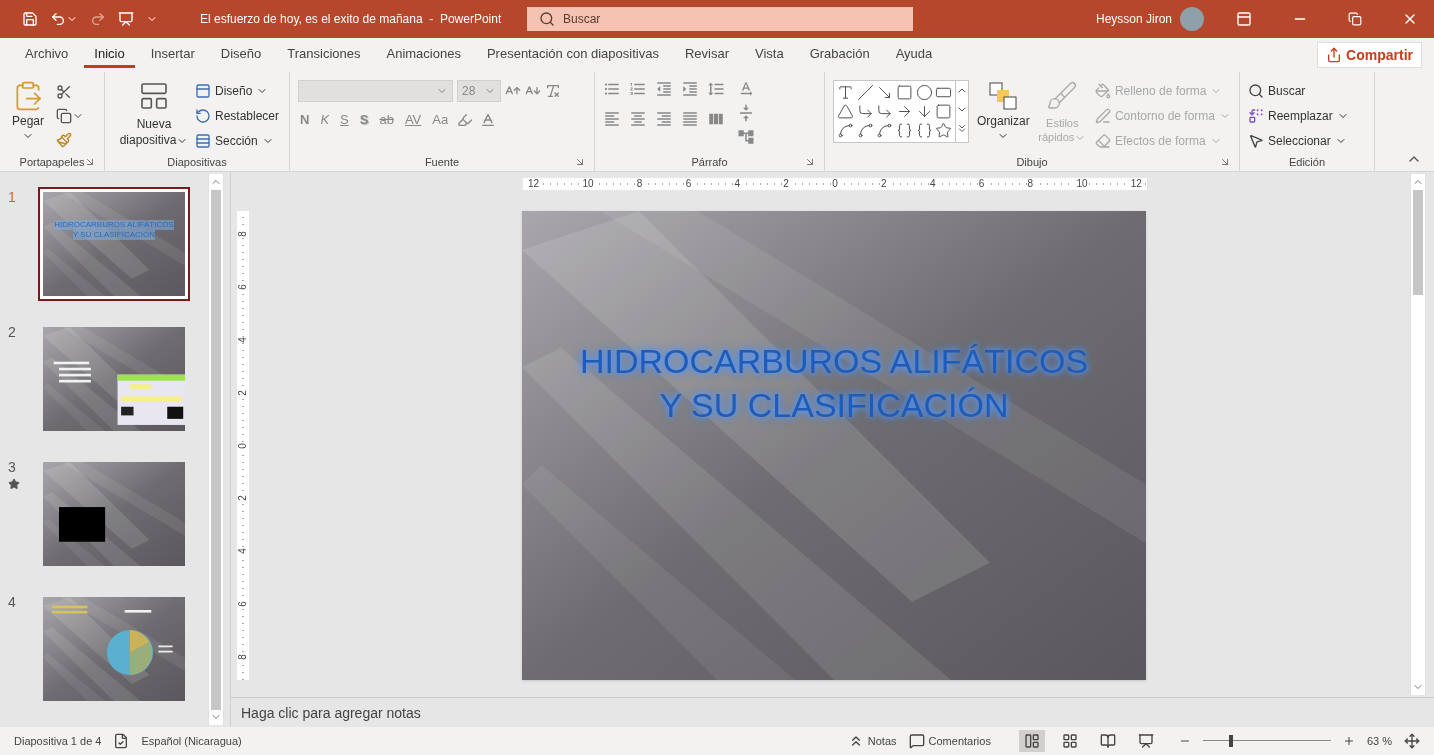 The width and height of the screenshot is (1434, 755). What do you see at coordinates (1244, 19) in the screenshot?
I see `ribbon-display-icon` at bounding box center [1244, 19].